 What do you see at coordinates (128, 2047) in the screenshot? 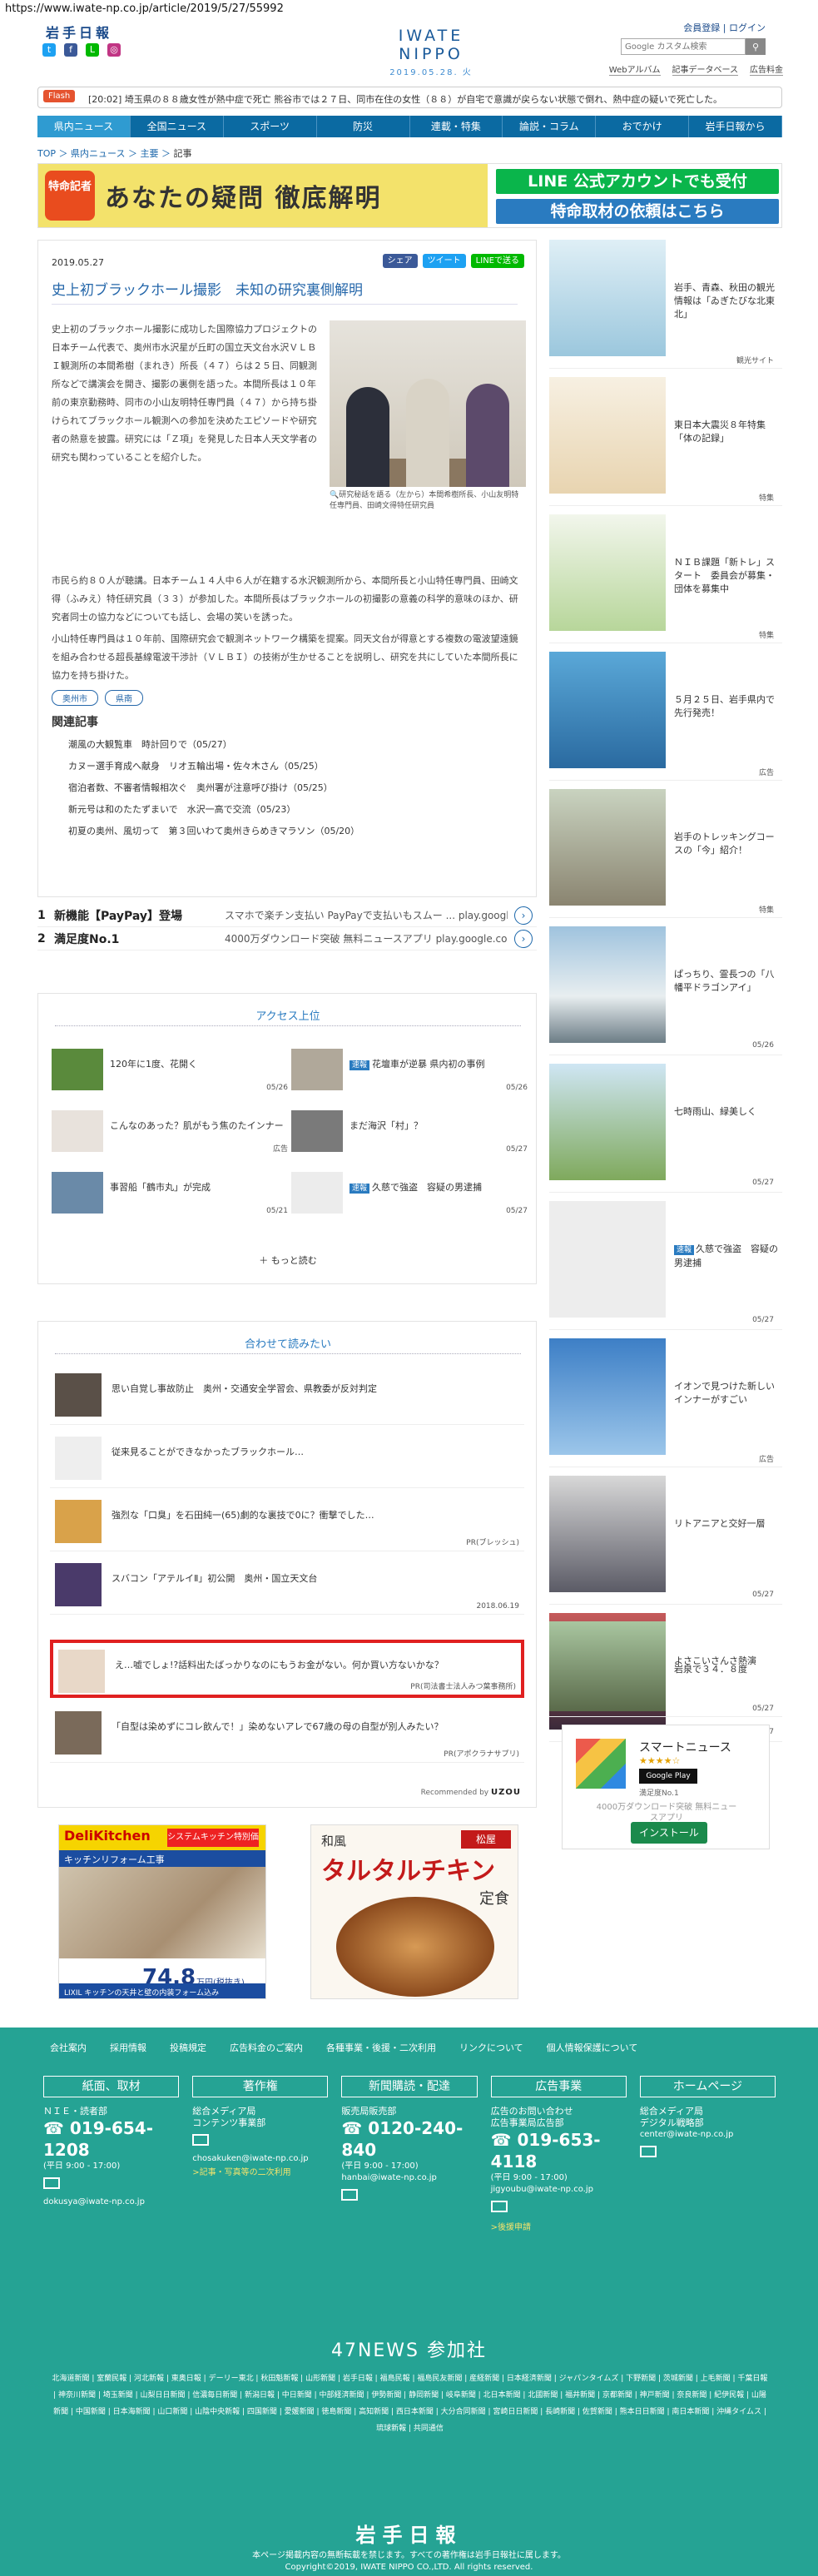
I see `footer-link: 採用情報` at bounding box center [128, 2047].